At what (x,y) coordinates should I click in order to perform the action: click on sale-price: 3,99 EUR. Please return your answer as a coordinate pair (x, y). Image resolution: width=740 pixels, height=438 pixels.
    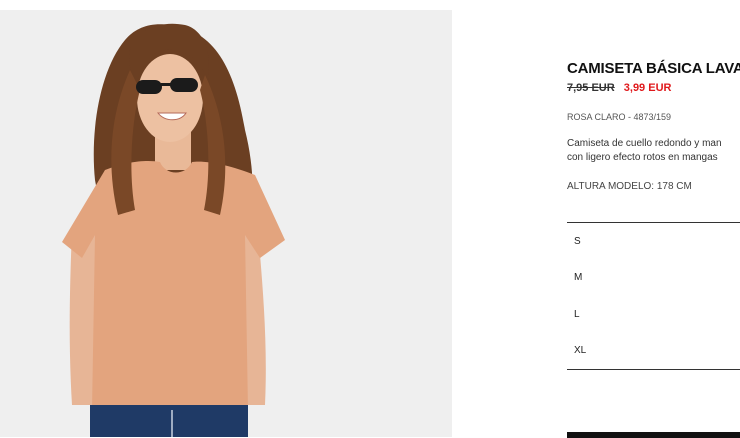
    Looking at the image, I should click on (647, 88).